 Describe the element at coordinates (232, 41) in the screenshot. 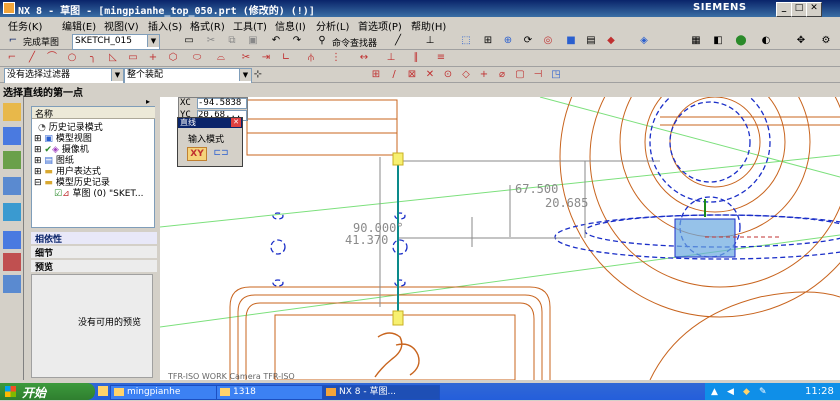

I see `copy-icon: ⧉` at that location.